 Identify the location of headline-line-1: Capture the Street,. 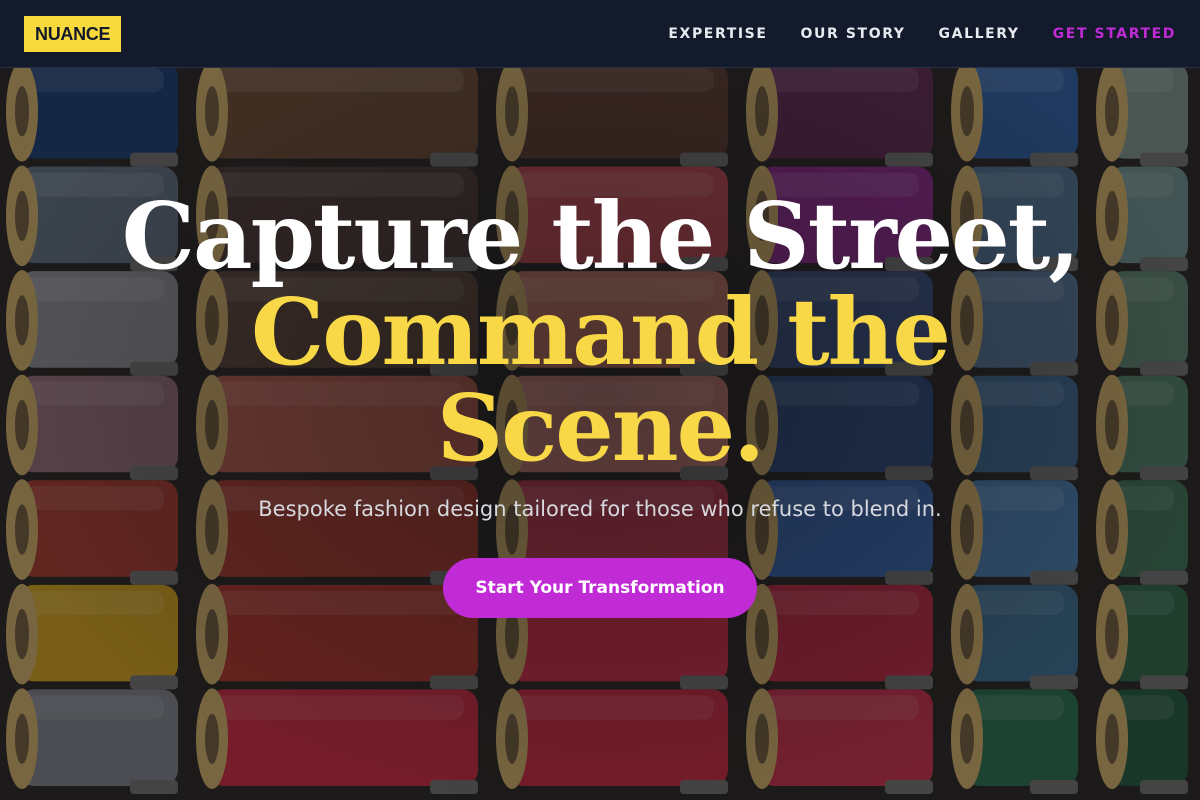
(601, 236).